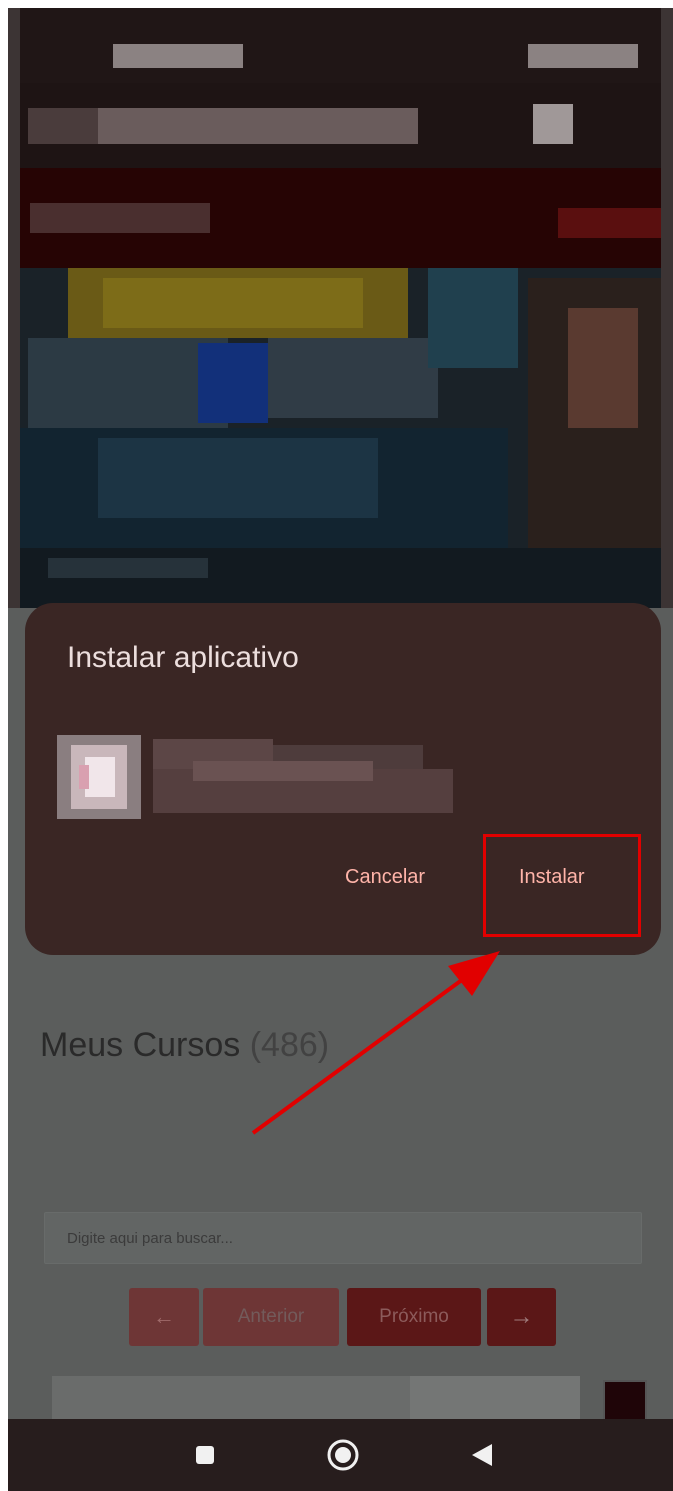 Image resolution: width=673 pixels, height=1491 pixels. I want to click on app-icon, so click(99, 777).